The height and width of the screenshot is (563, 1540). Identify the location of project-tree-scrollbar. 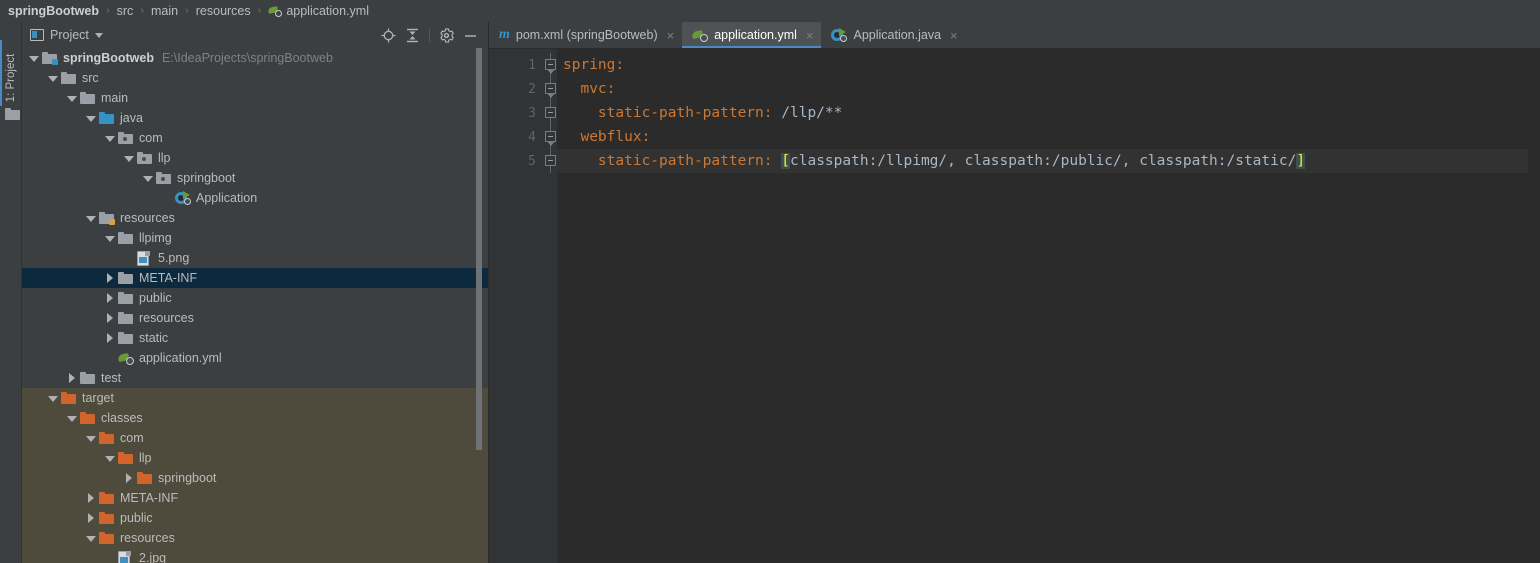
(479, 305).